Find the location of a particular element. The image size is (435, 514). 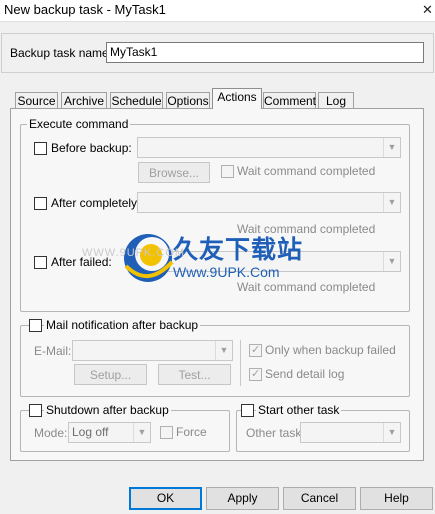

before-backup-command-combo: ▼ is located at coordinates (269, 147).